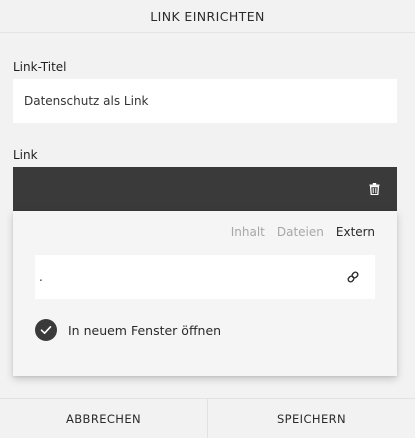  What do you see at coordinates (145, 330) in the screenshot?
I see `new-window-label: In neuem Fenster öffnen` at bounding box center [145, 330].